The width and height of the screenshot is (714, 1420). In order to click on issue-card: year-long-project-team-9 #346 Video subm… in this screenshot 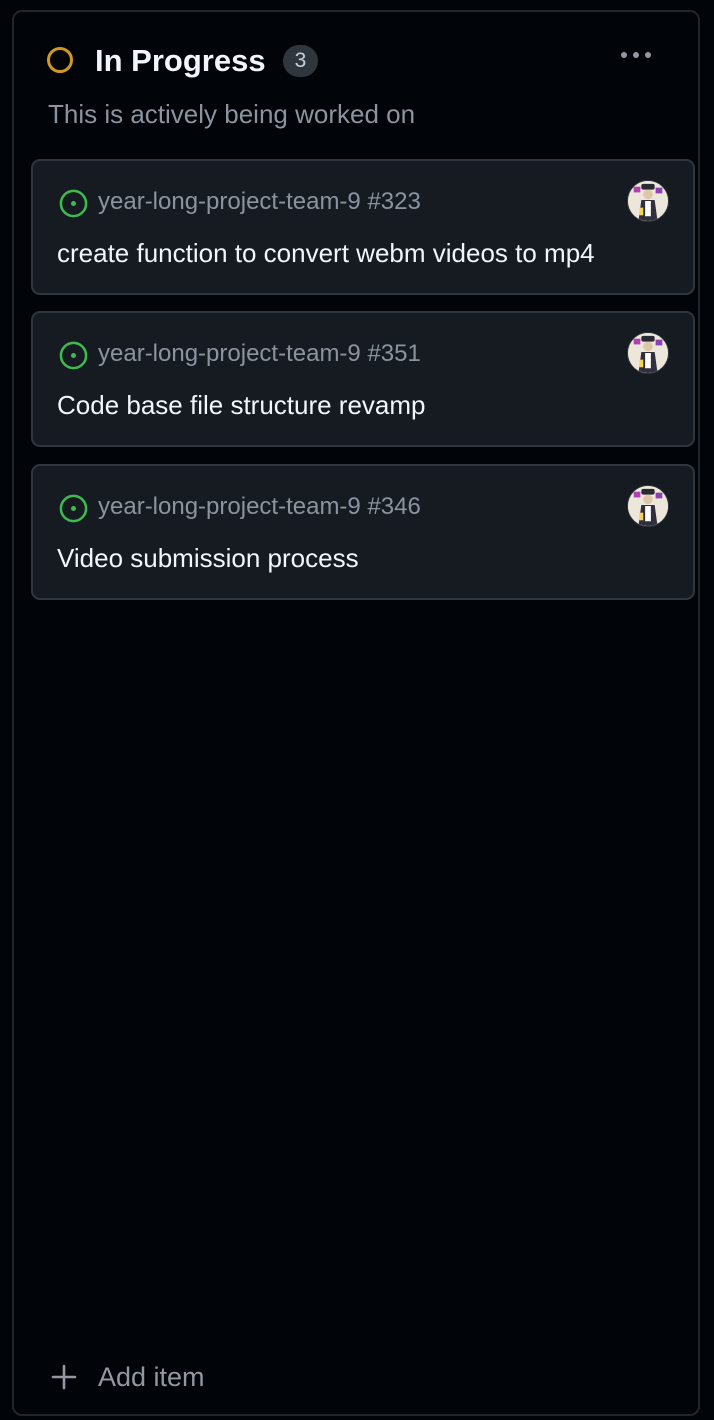, I will do `click(363, 532)`.